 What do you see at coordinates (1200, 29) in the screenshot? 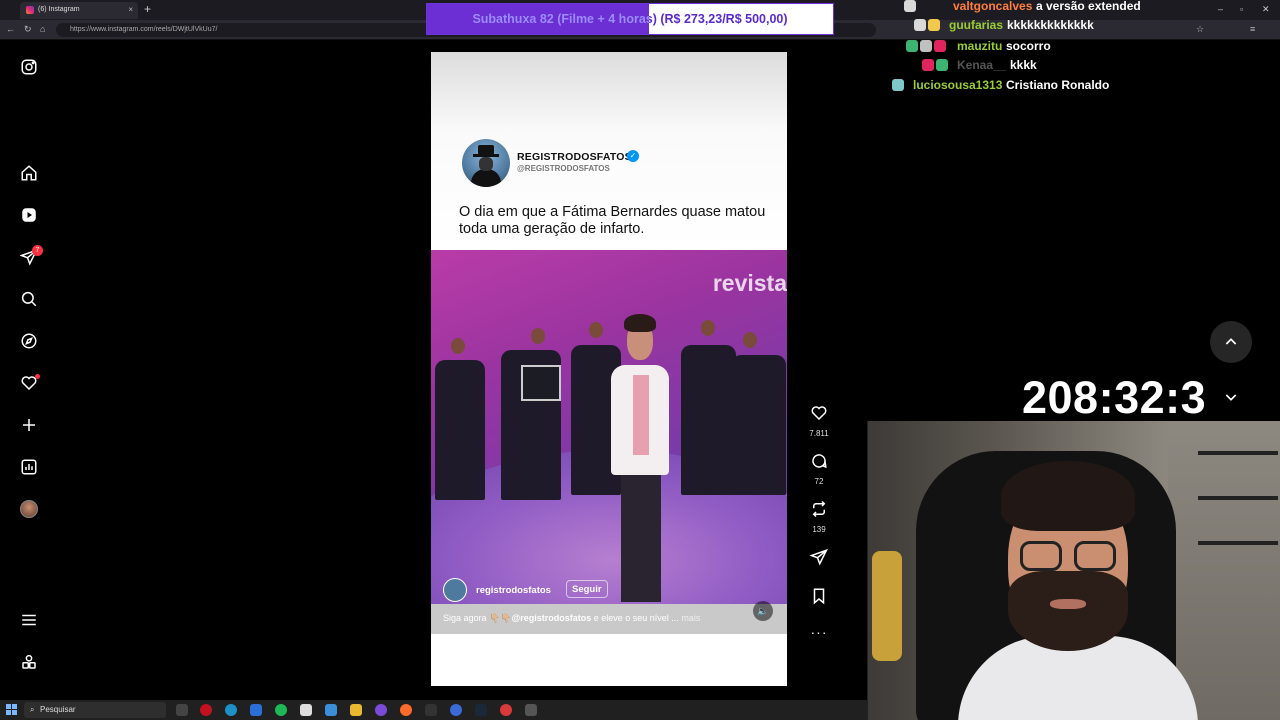
I see `bookmark-star-icon: ☆` at bounding box center [1200, 29].